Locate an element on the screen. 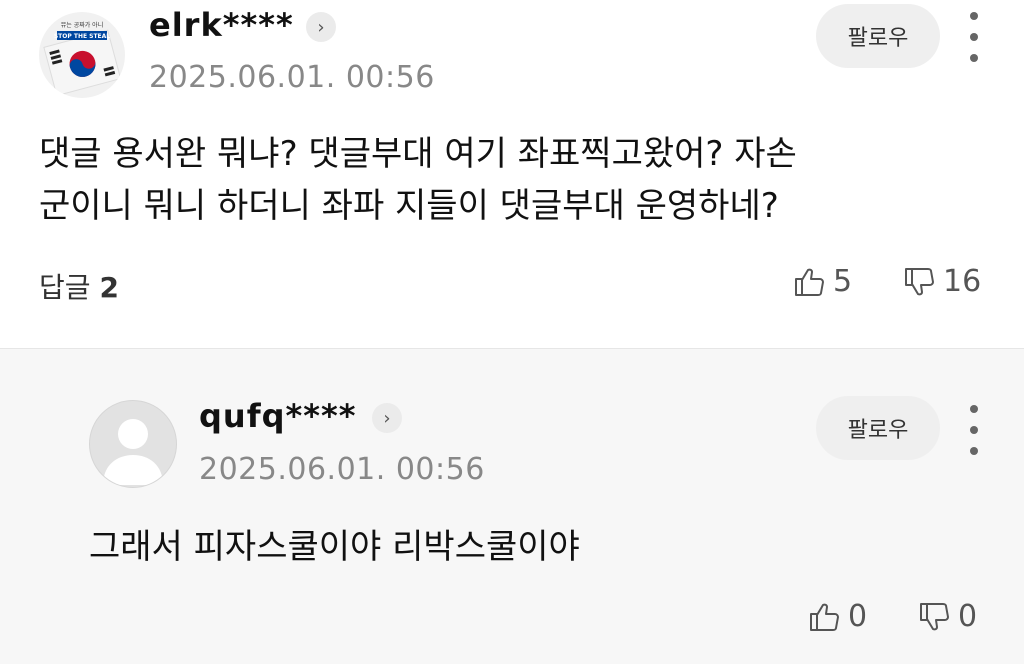 This screenshot has width=1024, height=664. like-count: 0 is located at coordinates (858, 616).